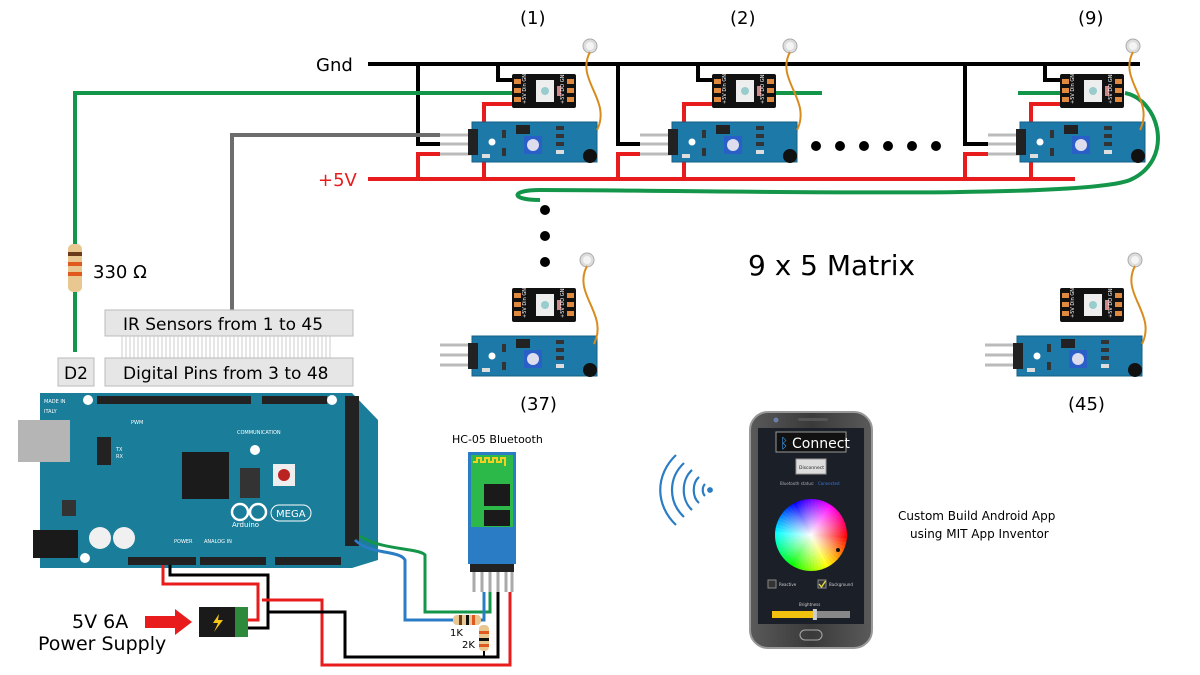 The image size is (1200, 675). What do you see at coordinates (468, 645) in the screenshot?
I see `resistor-2k-label: 2K` at bounding box center [468, 645].